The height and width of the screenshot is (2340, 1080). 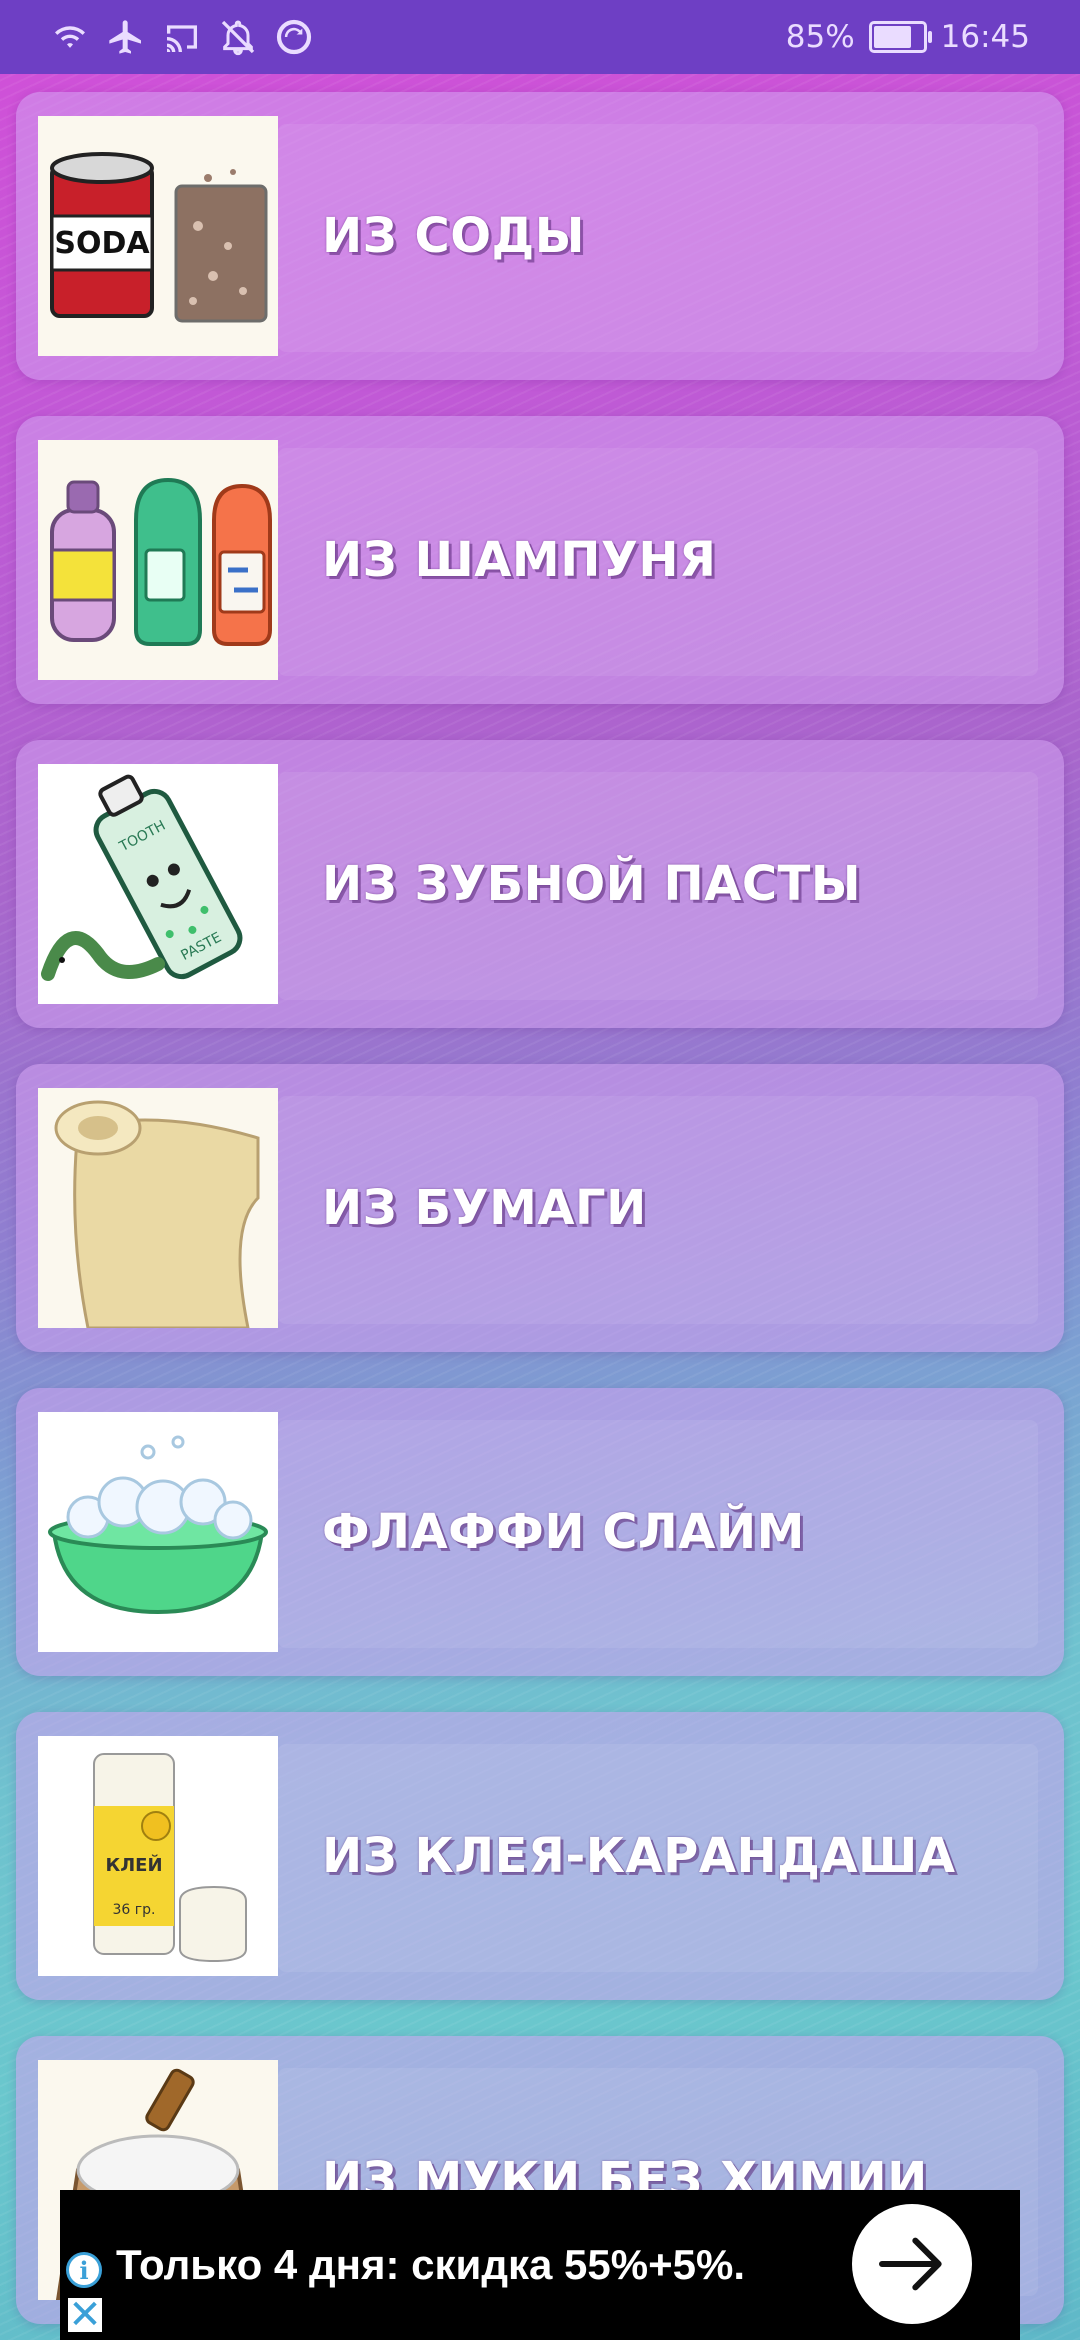 I want to click on list-item-toothpaste: TOOTH PASTE ИЗ ЗУБНОЙ ПАСТЫ, so click(x=540, y=884).